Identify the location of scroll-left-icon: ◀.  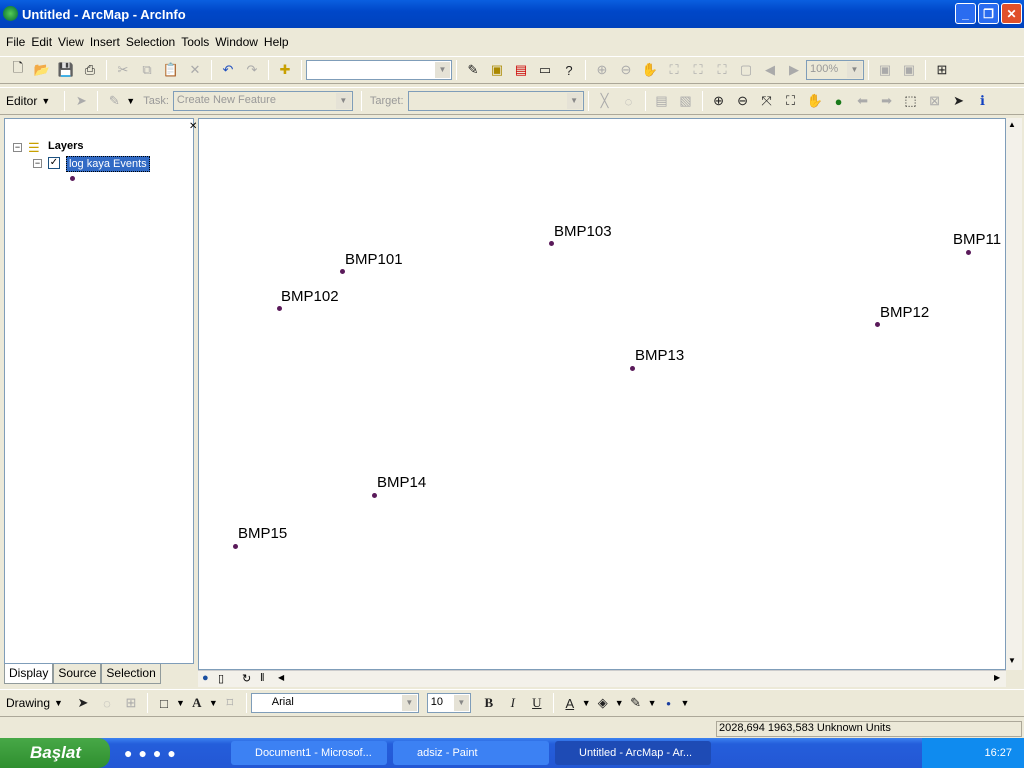
(281, 677).